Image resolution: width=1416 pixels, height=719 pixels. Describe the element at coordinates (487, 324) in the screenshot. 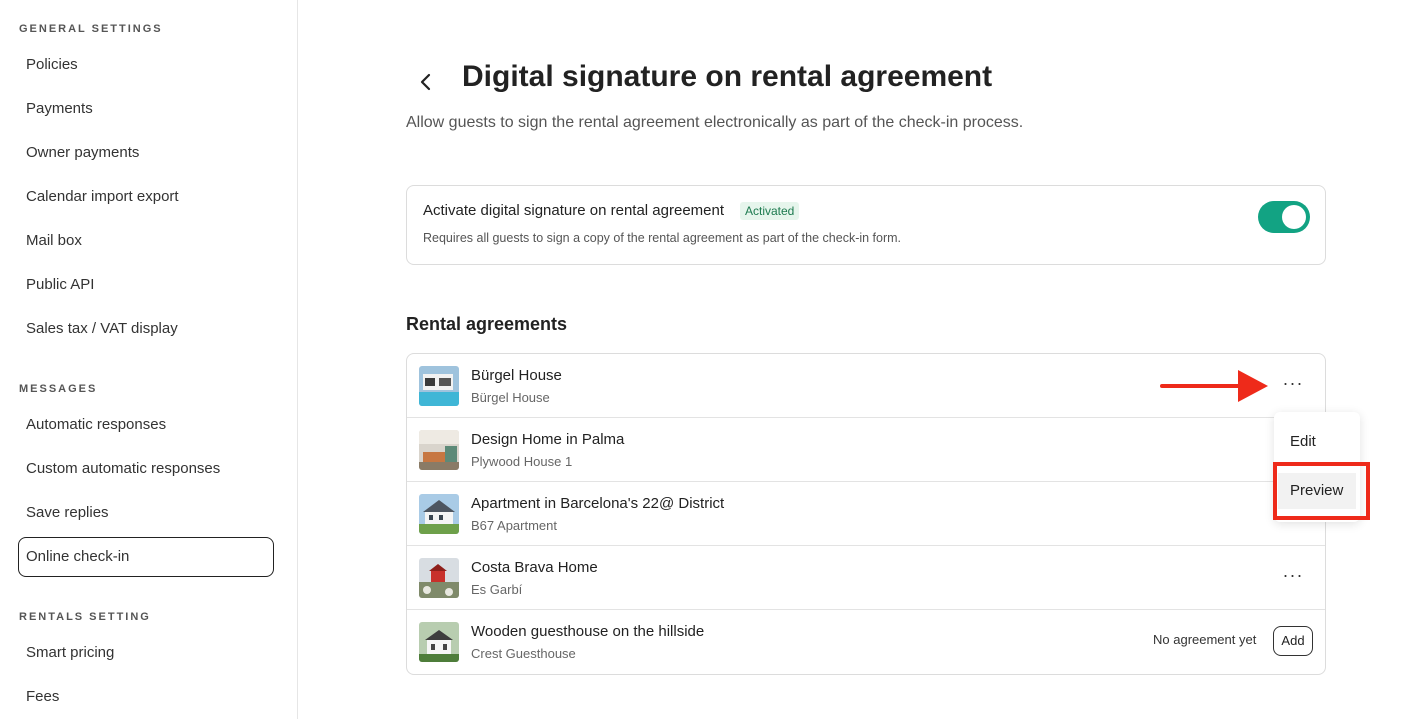

I see `rental-agreements-heading: Rental agreements` at that location.